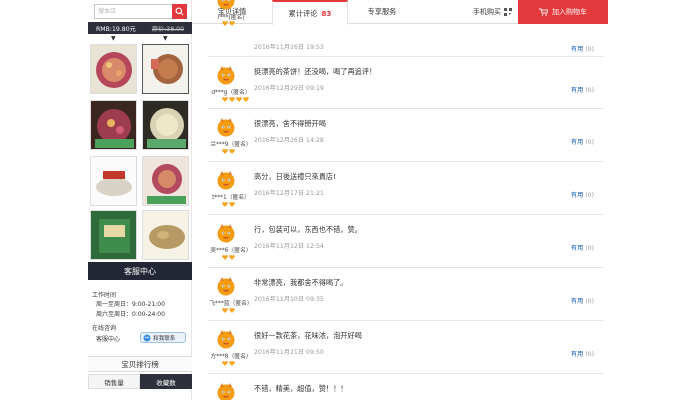  I want to click on review-date: 2016年11月12日 12:54, so click(289, 246).